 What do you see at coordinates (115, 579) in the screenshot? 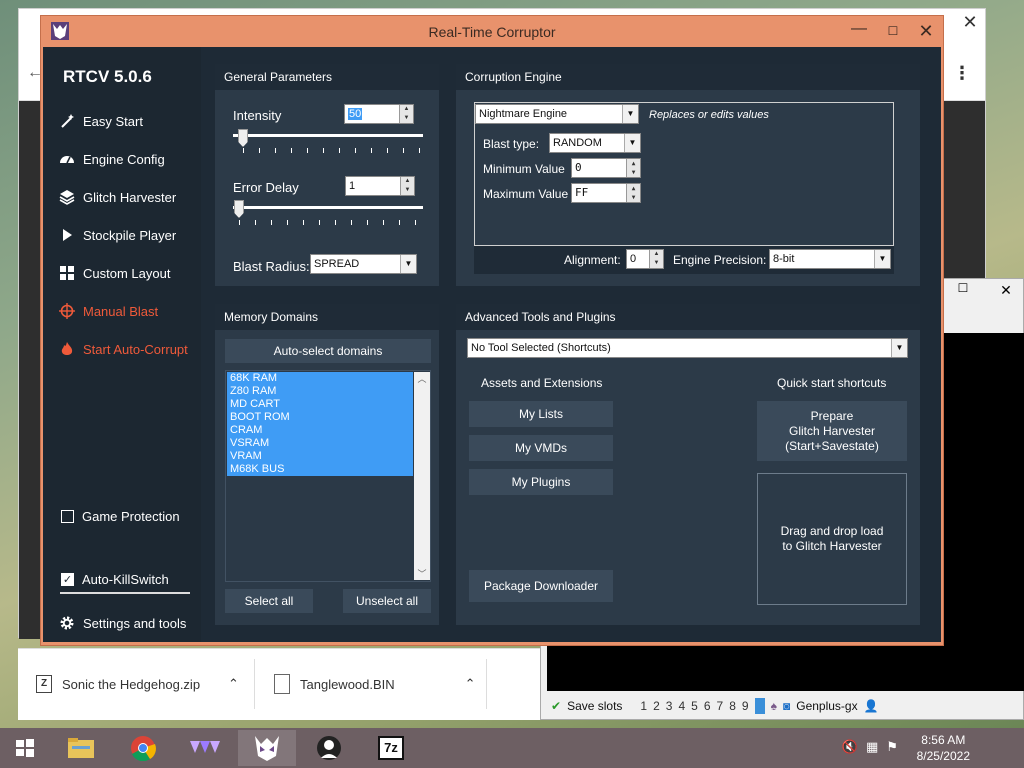
I see `auto-killswitch-toggle: ✓ Auto-KillSwitch` at bounding box center [115, 579].